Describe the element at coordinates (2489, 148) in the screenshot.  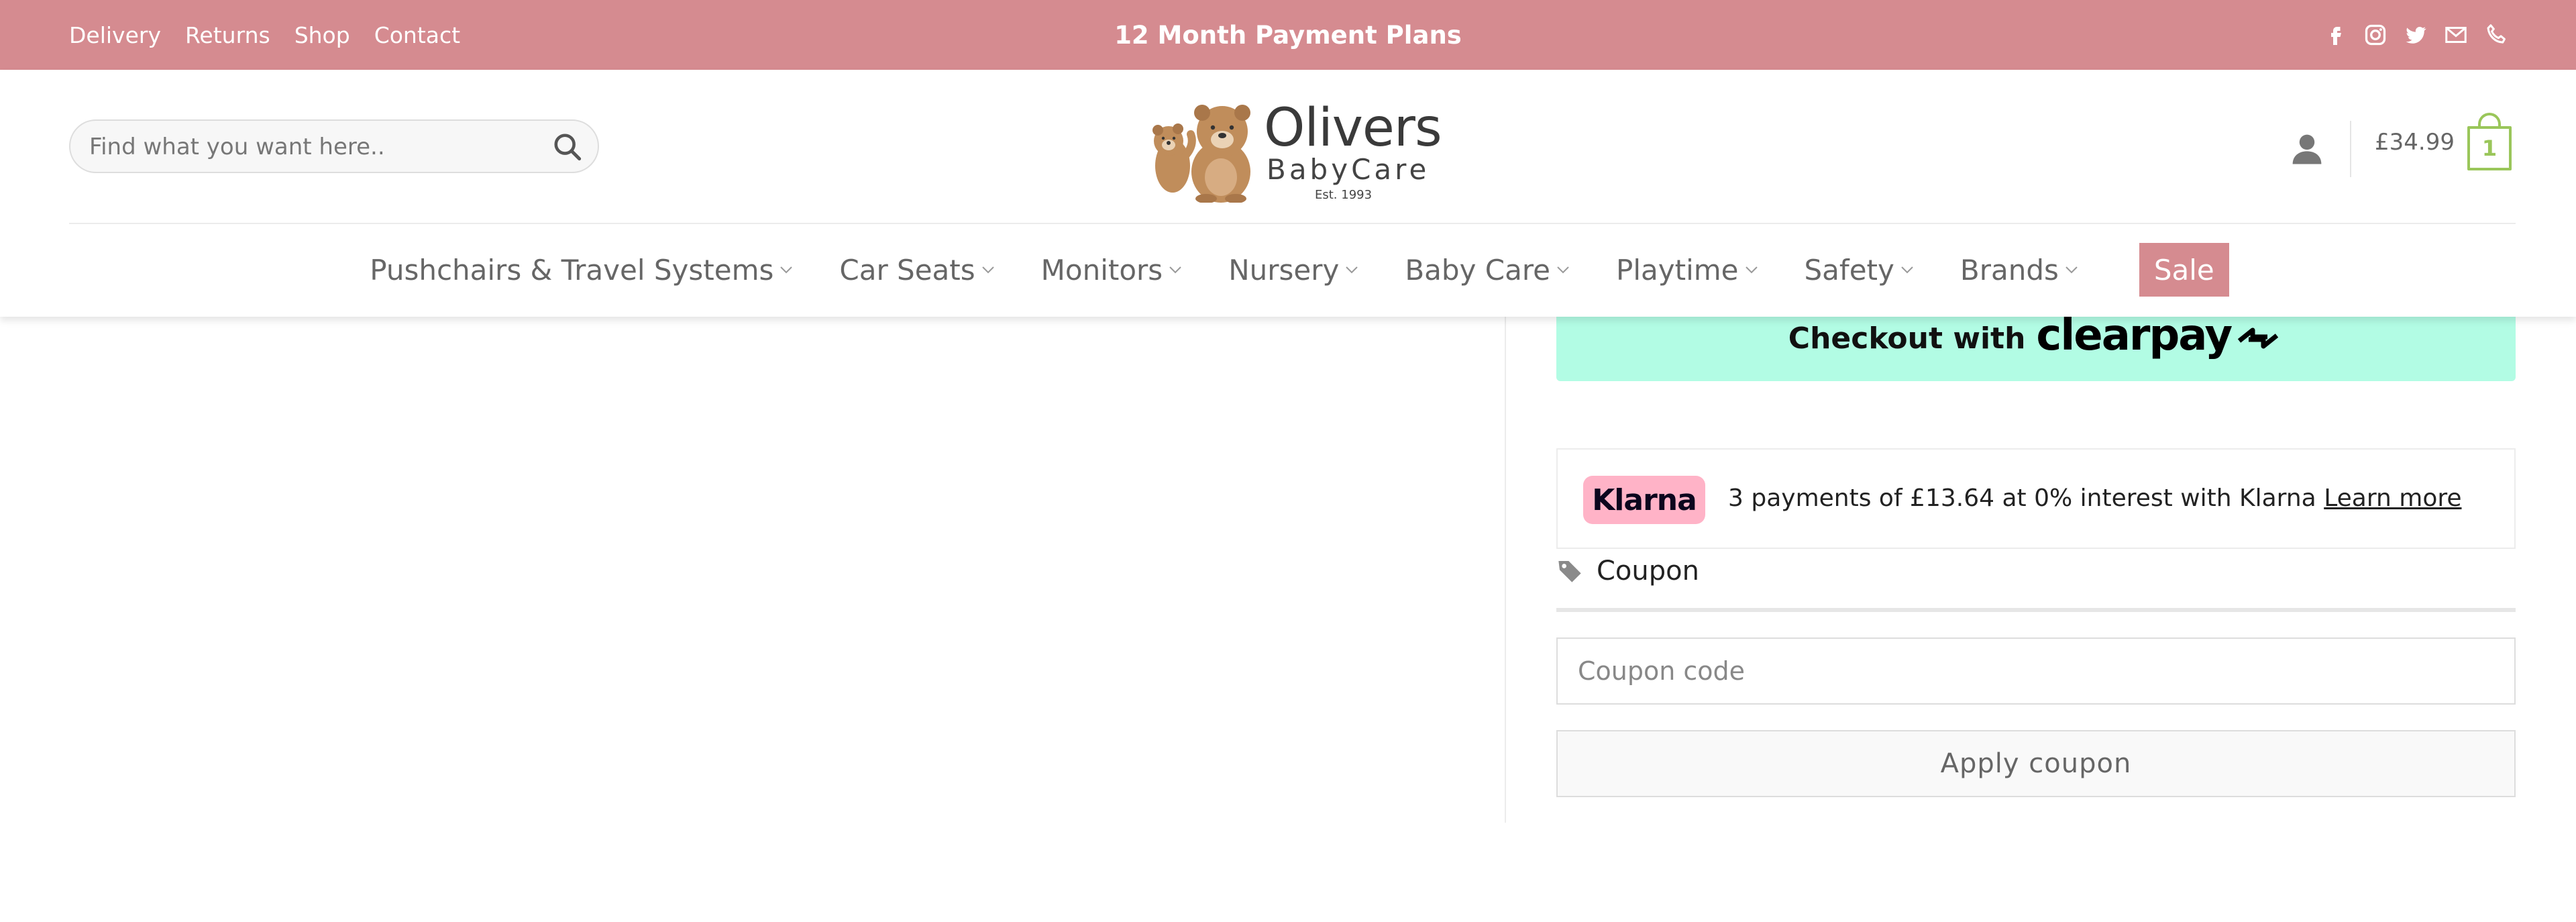
I see `cart-count: 1` at that location.